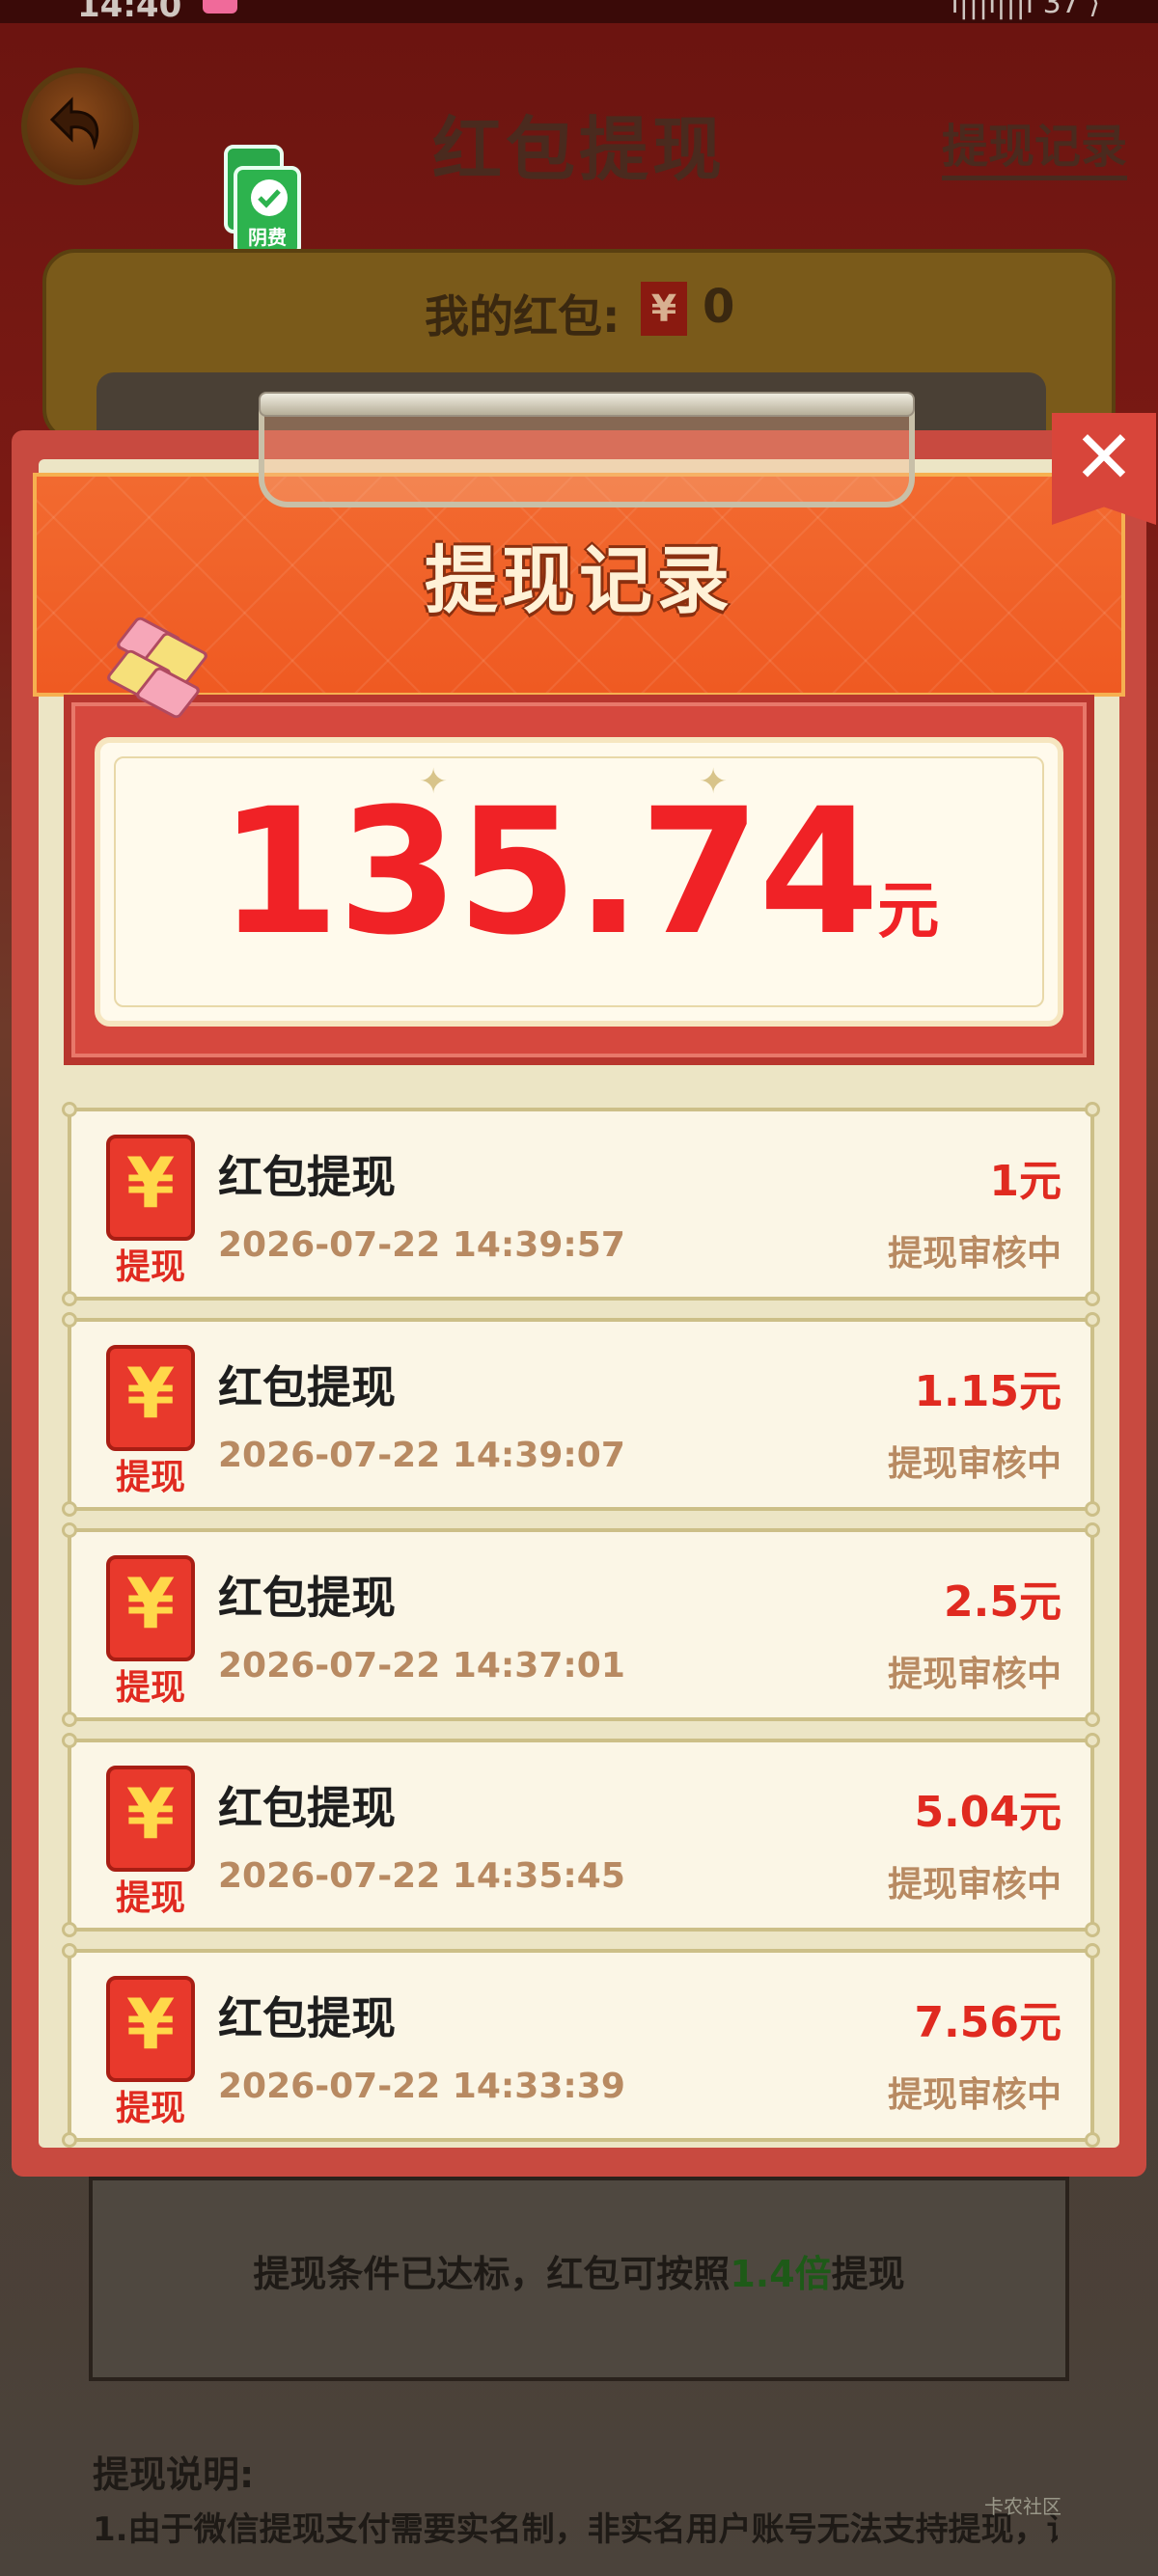 The image size is (1158, 2576). What do you see at coordinates (1023, 2506) in the screenshot?
I see `watermark-logo: 卡农社区` at bounding box center [1023, 2506].